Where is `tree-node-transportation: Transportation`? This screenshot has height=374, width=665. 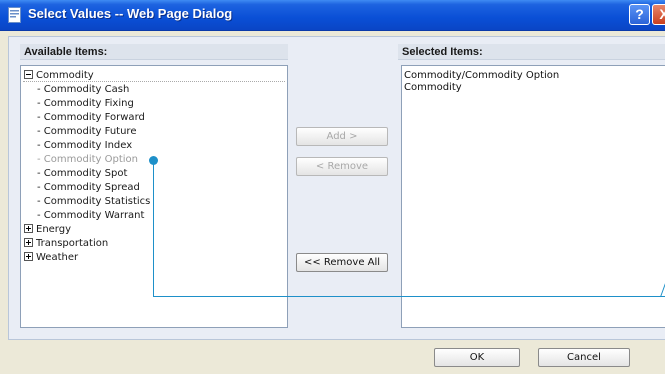 tree-node-transportation: Transportation is located at coordinates (66, 244).